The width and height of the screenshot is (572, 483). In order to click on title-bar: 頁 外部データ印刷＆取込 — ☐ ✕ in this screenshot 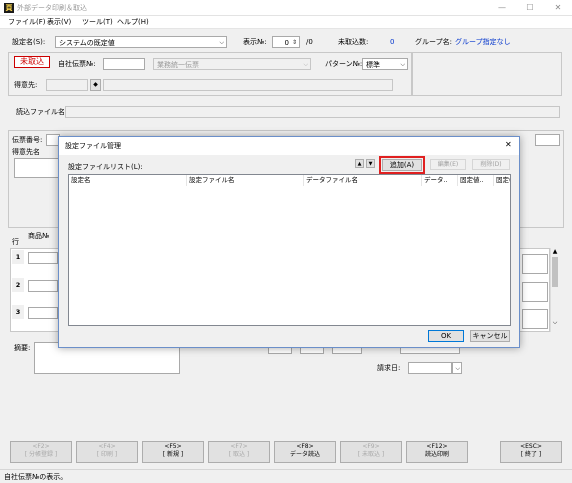, I will do `click(286, 8)`.